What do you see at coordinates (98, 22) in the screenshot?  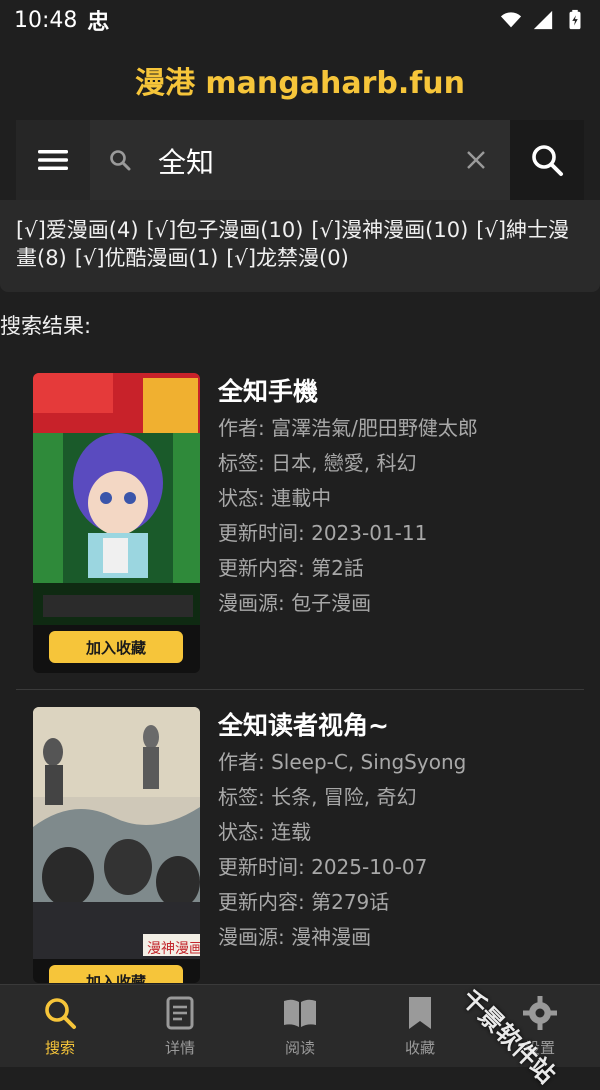 I see `app-notification-icon: 忠` at bounding box center [98, 22].